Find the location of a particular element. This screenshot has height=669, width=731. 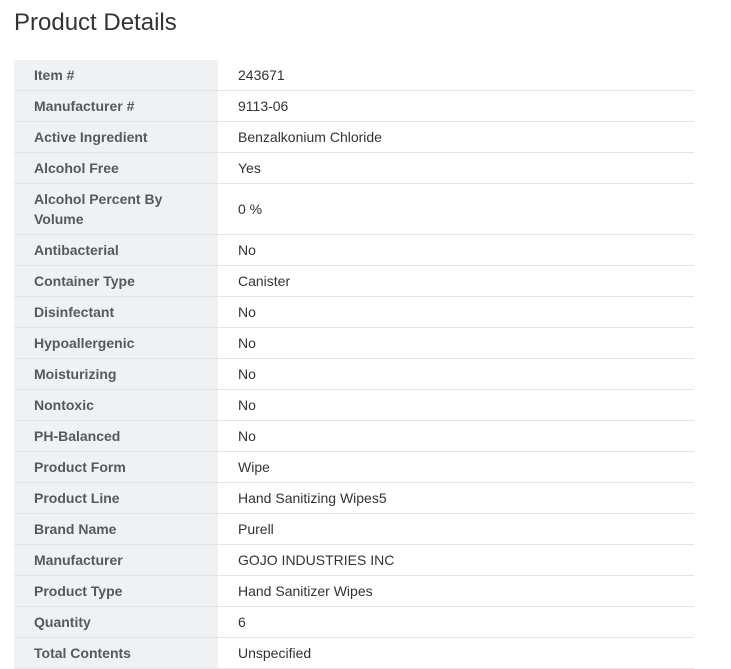

detail-value: Benzalkonium Chloride is located at coordinates (456, 137).